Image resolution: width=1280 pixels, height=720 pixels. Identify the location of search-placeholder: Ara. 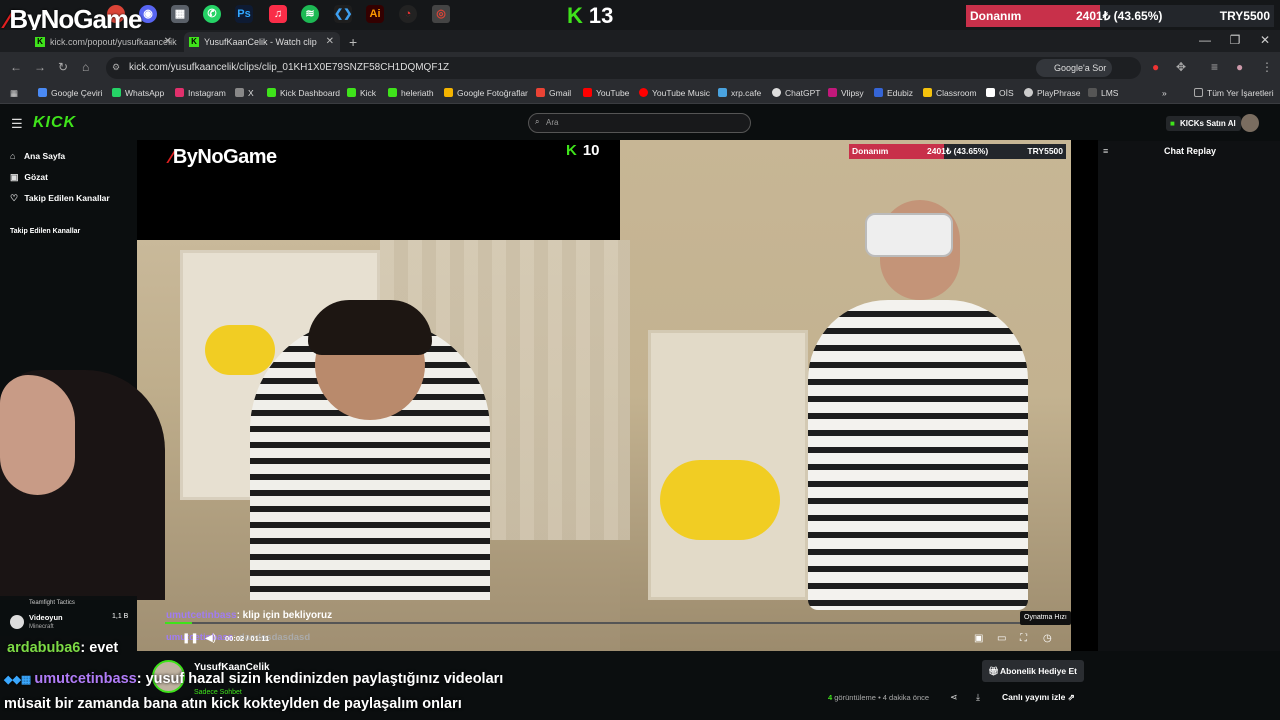
(552, 122).